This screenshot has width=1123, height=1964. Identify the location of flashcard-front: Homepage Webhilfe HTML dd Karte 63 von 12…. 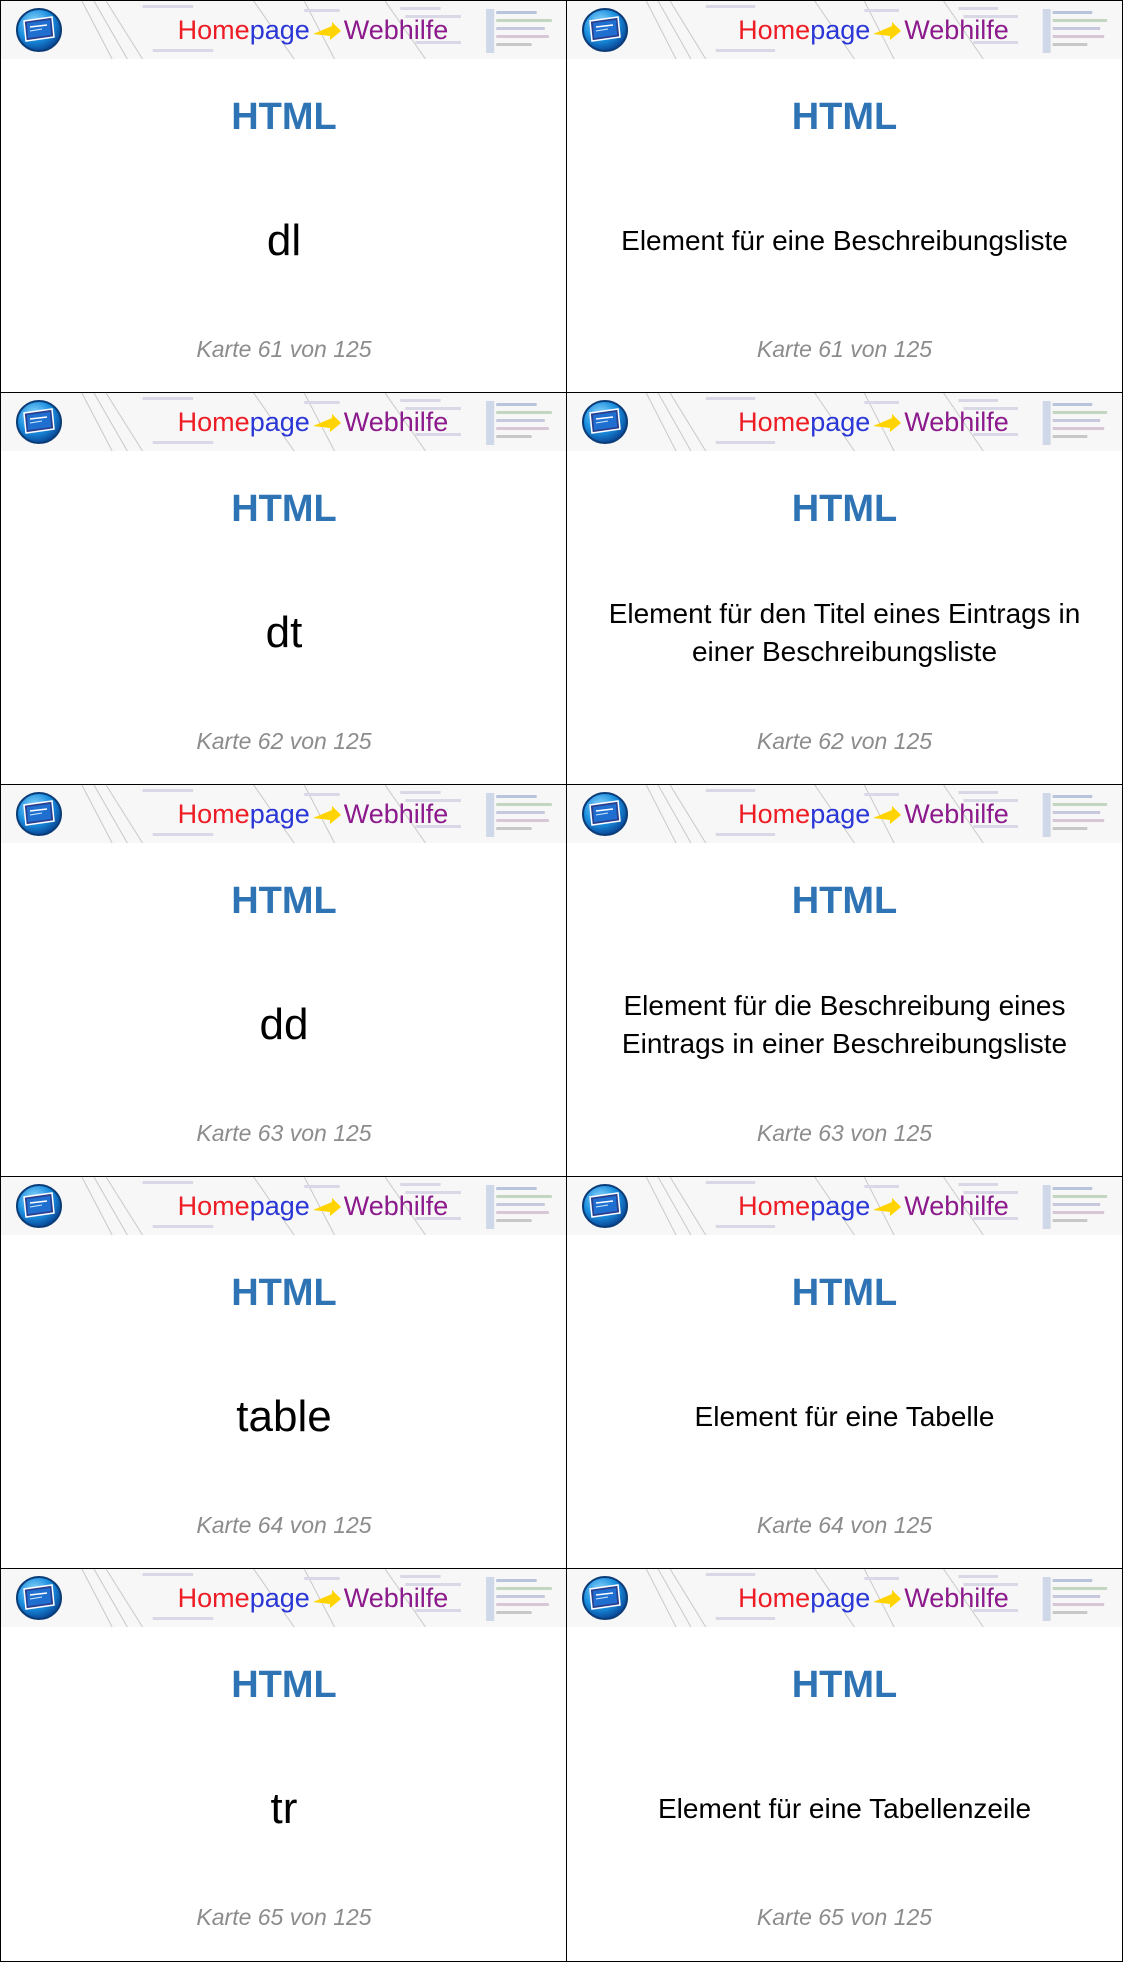
(284, 981).